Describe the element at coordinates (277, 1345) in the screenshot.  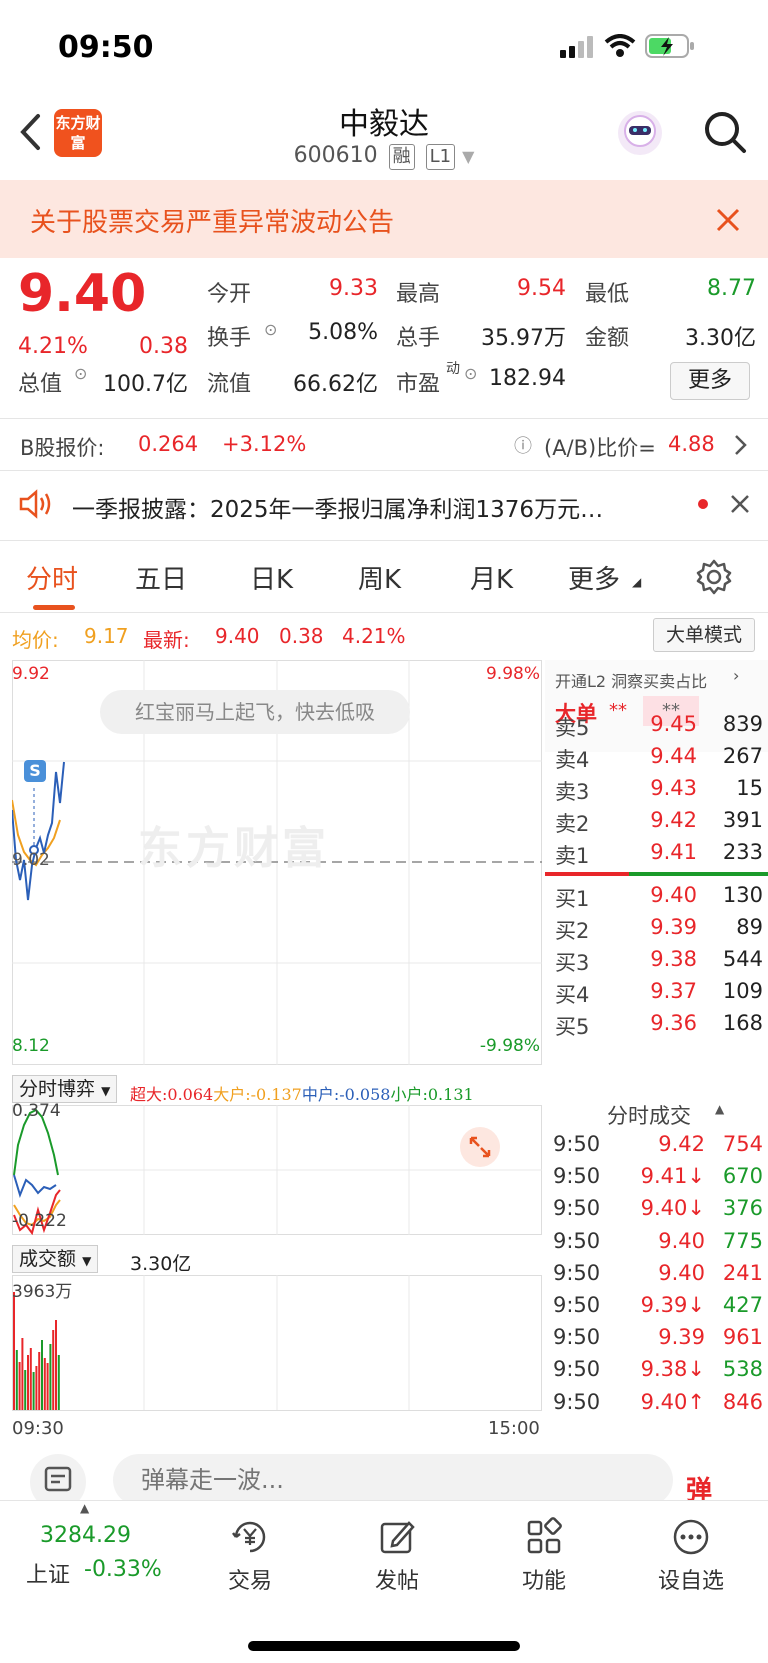
I see `volume-chart: 3963万` at that location.